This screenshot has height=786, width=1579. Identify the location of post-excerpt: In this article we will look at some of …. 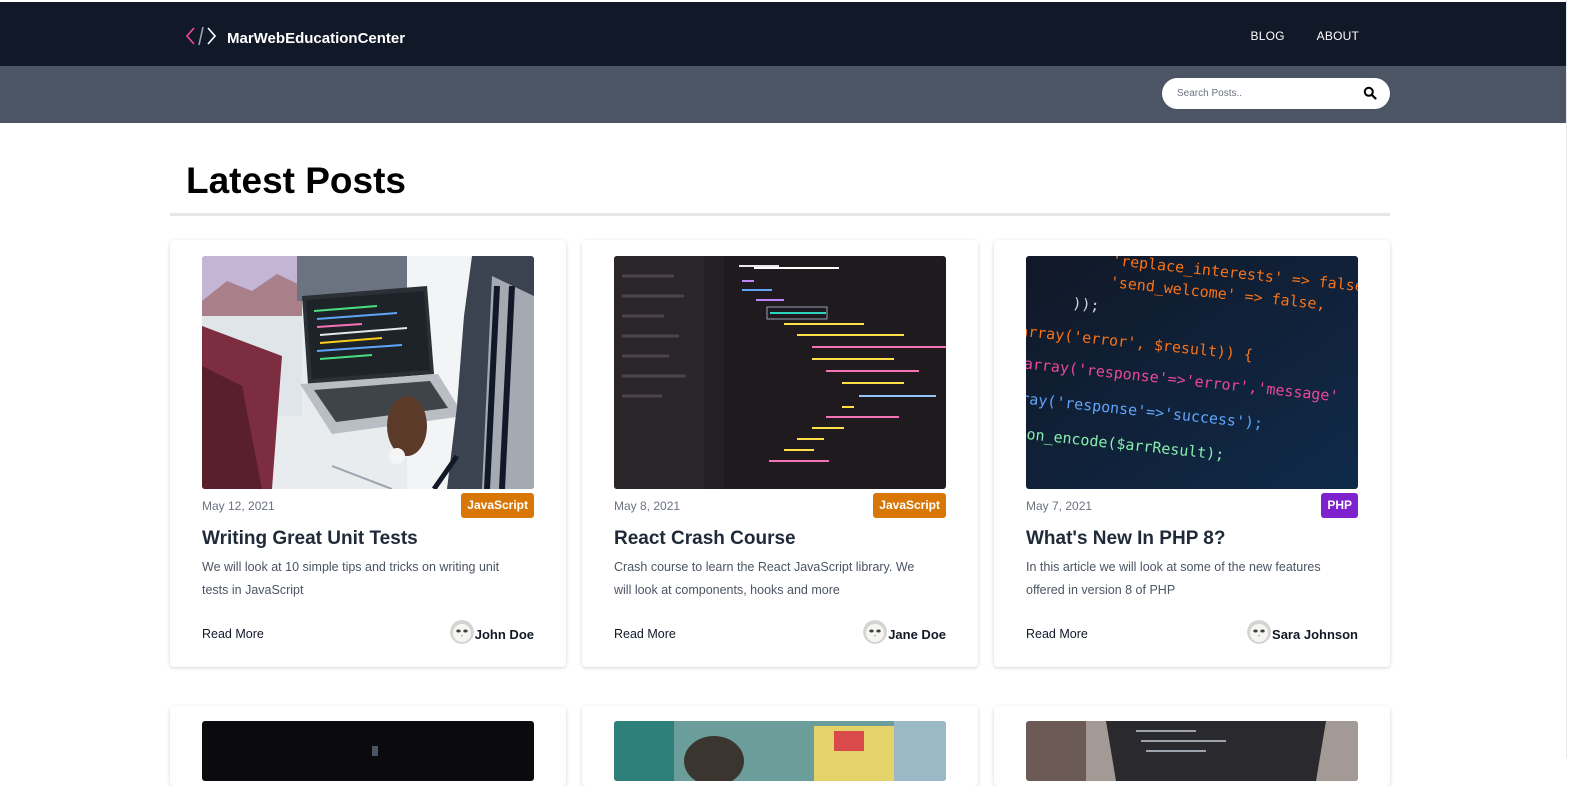
(1173, 578).